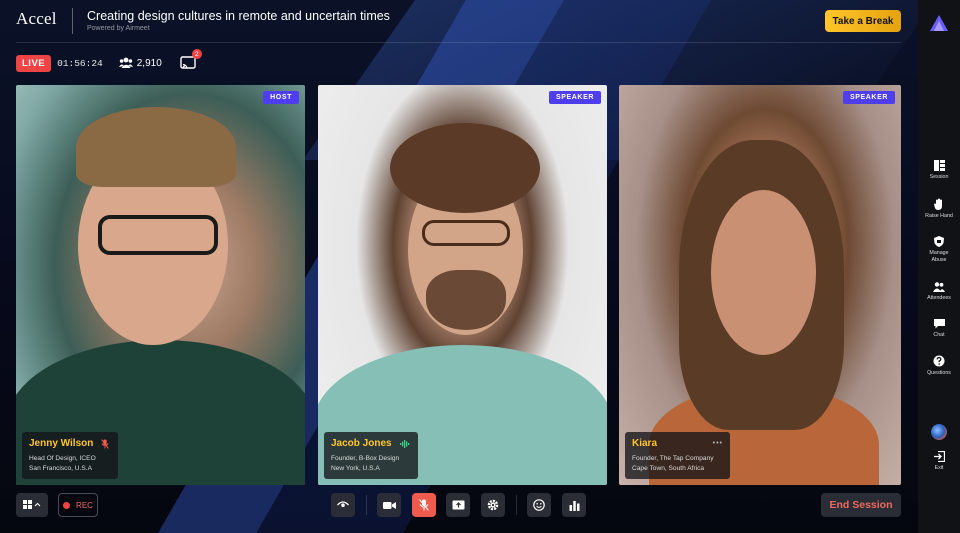 This screenshot has width=960, height=533. Describe the element at coordinates (62, 458) in the screenshot. I see `speaker-title: Head Of Design, ICEO` at that location.